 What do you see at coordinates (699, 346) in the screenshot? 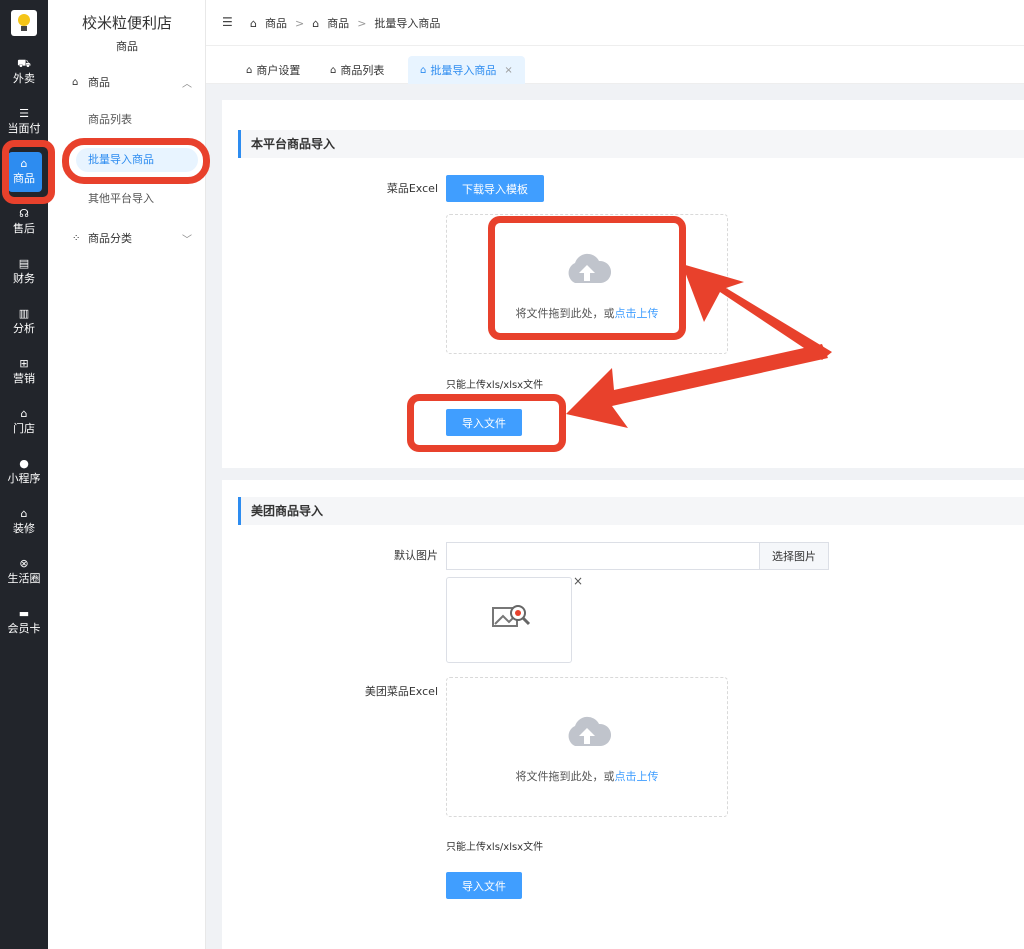
I see `annotation-arrows` at bounding box center [699, 346].